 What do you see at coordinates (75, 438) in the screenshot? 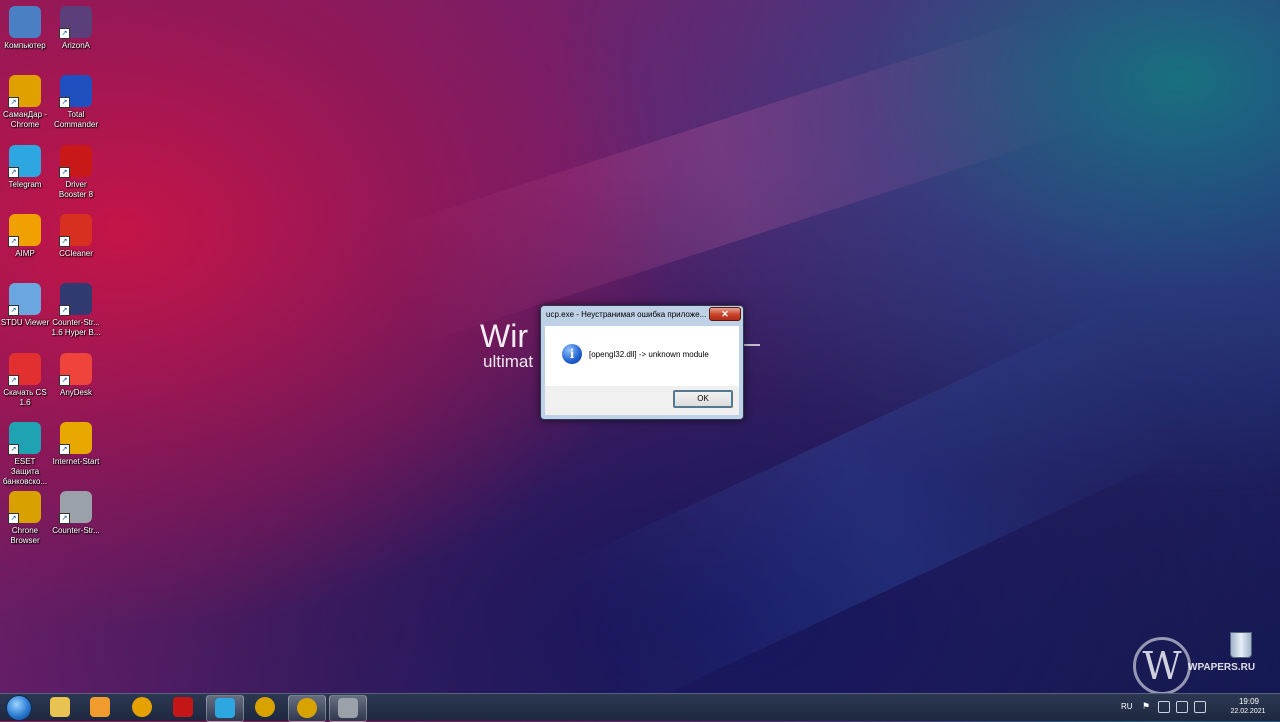
I see `internet-start-icon: ↗` at bounding box center [75, 438].